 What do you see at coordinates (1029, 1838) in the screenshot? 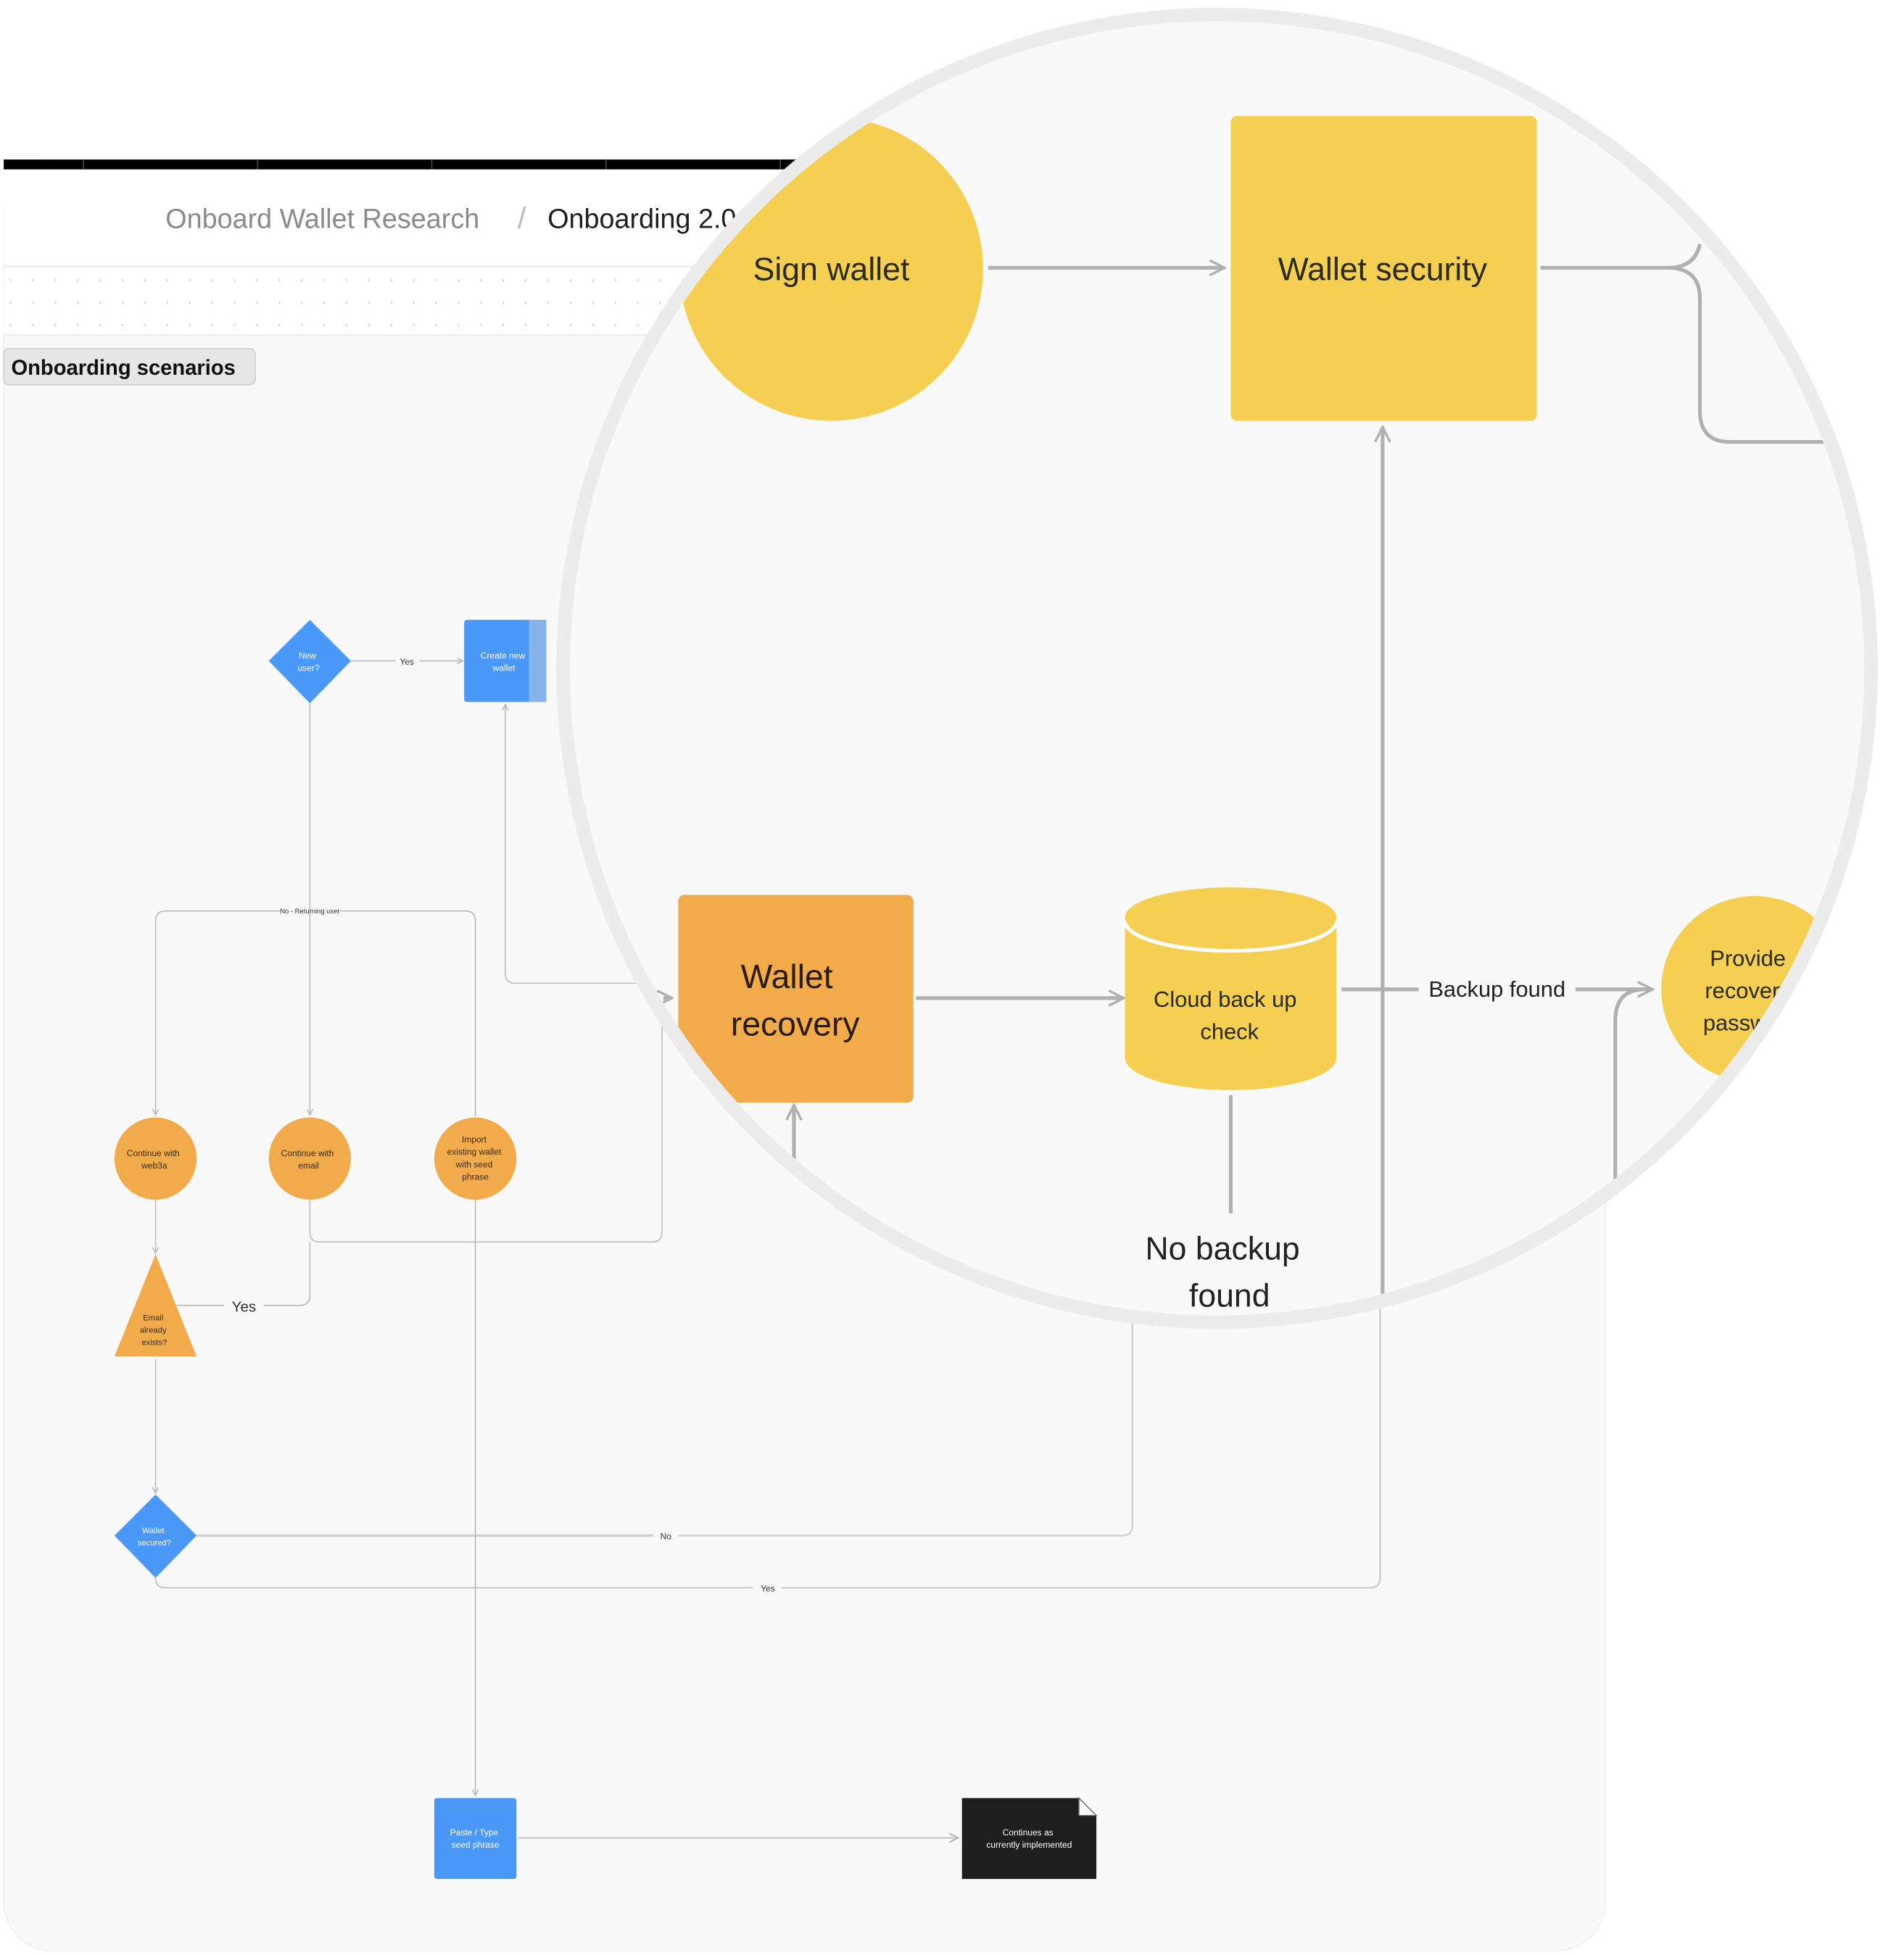
I see `node-continues-implemented: Continues as currently implemented` at bounding box center [1029, 1838].